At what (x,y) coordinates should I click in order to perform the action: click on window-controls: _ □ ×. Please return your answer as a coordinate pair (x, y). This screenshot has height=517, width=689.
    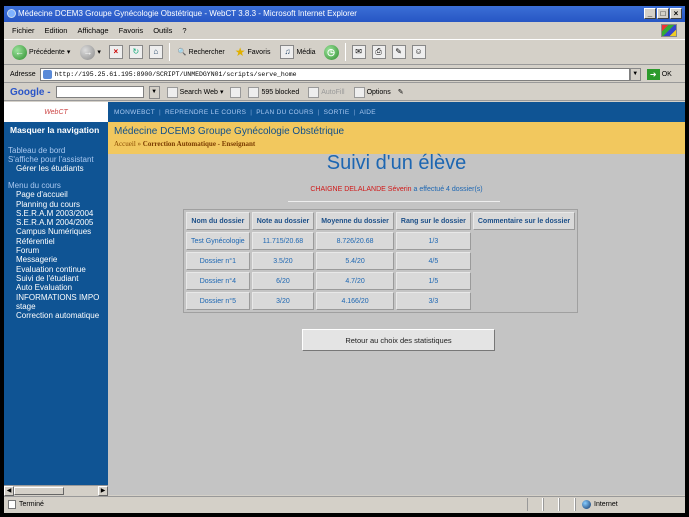
    Looking at the image, I should click on (663, 13).